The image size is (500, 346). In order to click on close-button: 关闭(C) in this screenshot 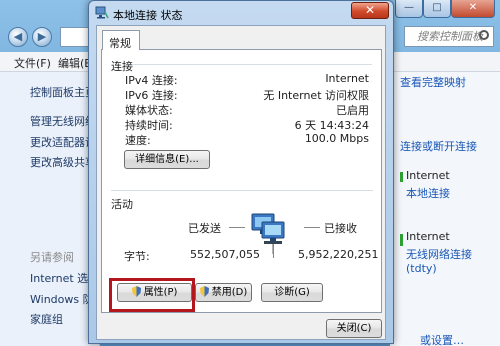, I will do `click(354, 328)`.